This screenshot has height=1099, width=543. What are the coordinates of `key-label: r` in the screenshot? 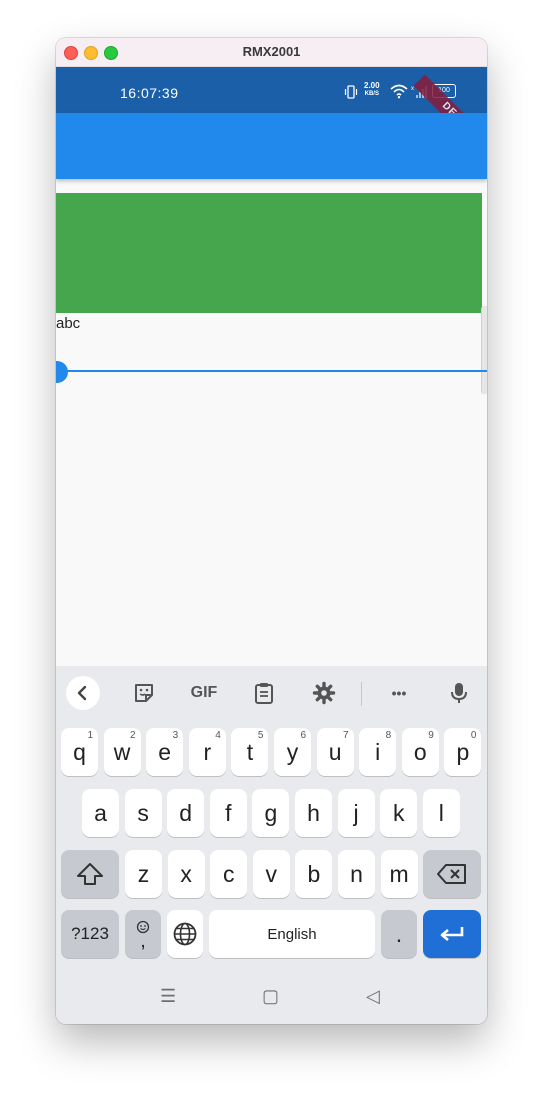 It's located at (207, 751).